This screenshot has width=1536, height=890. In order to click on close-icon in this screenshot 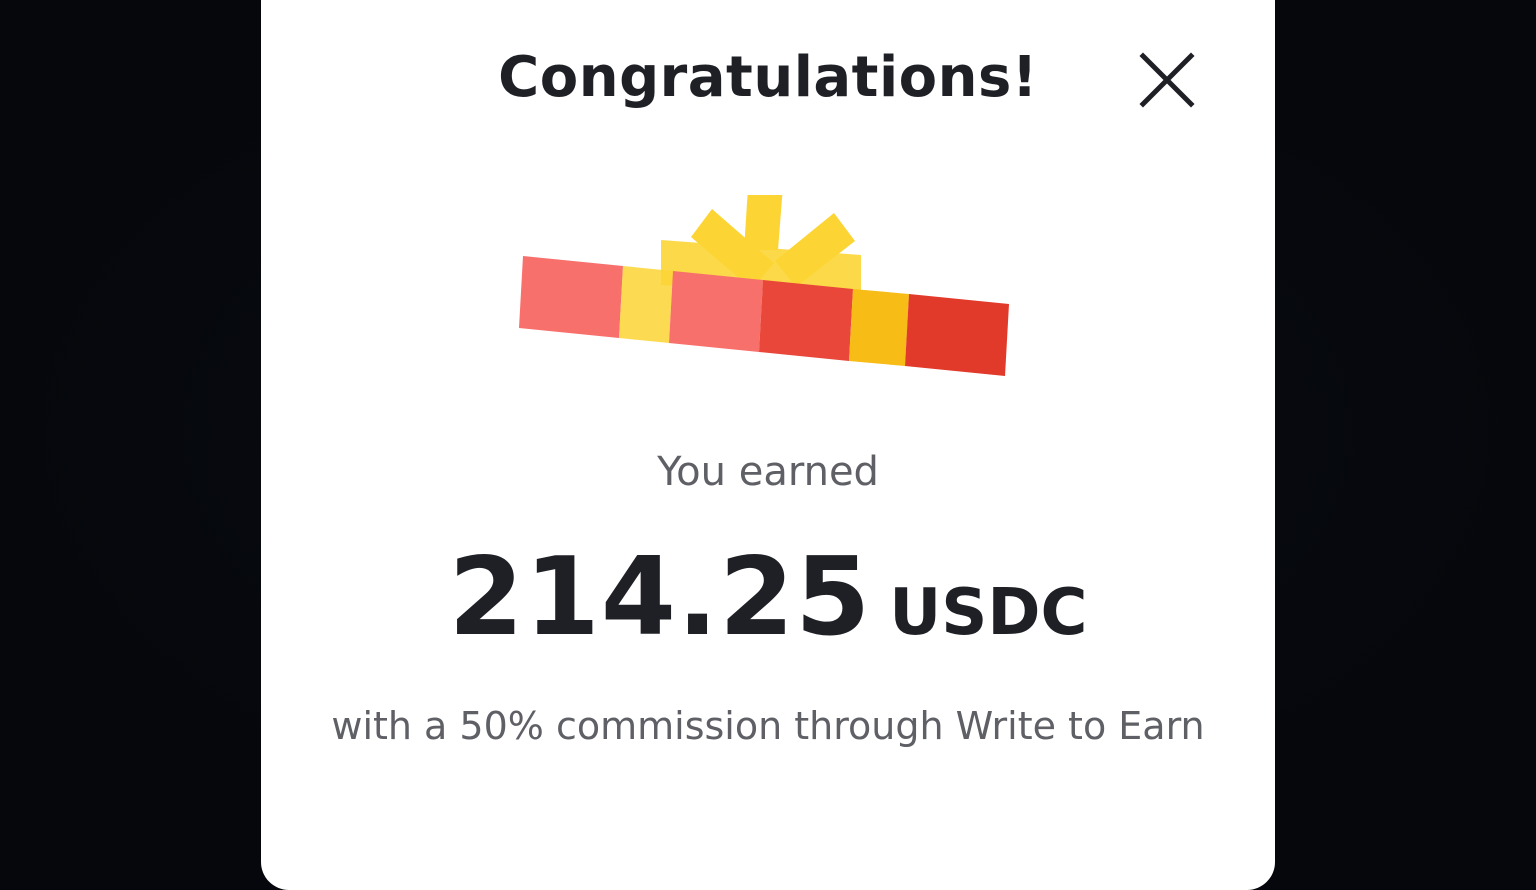, I will do `click(1167, 80)`.